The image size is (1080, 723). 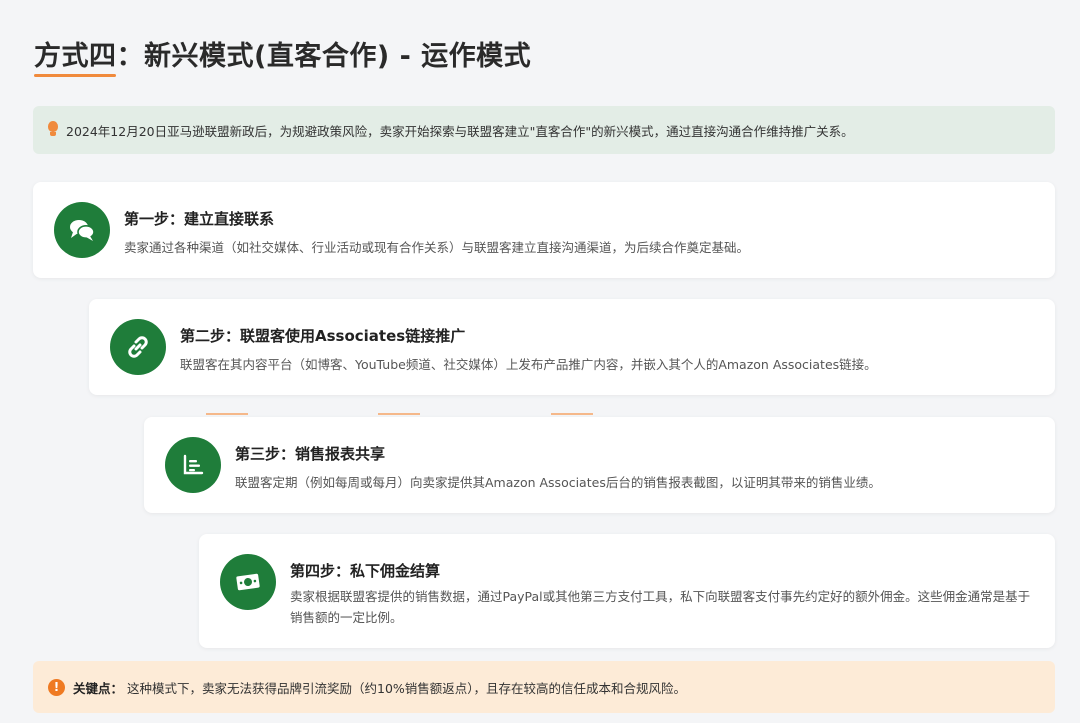 I want to click on step-title: 第四步：私下佣金结算, so click(x=365, y=571).